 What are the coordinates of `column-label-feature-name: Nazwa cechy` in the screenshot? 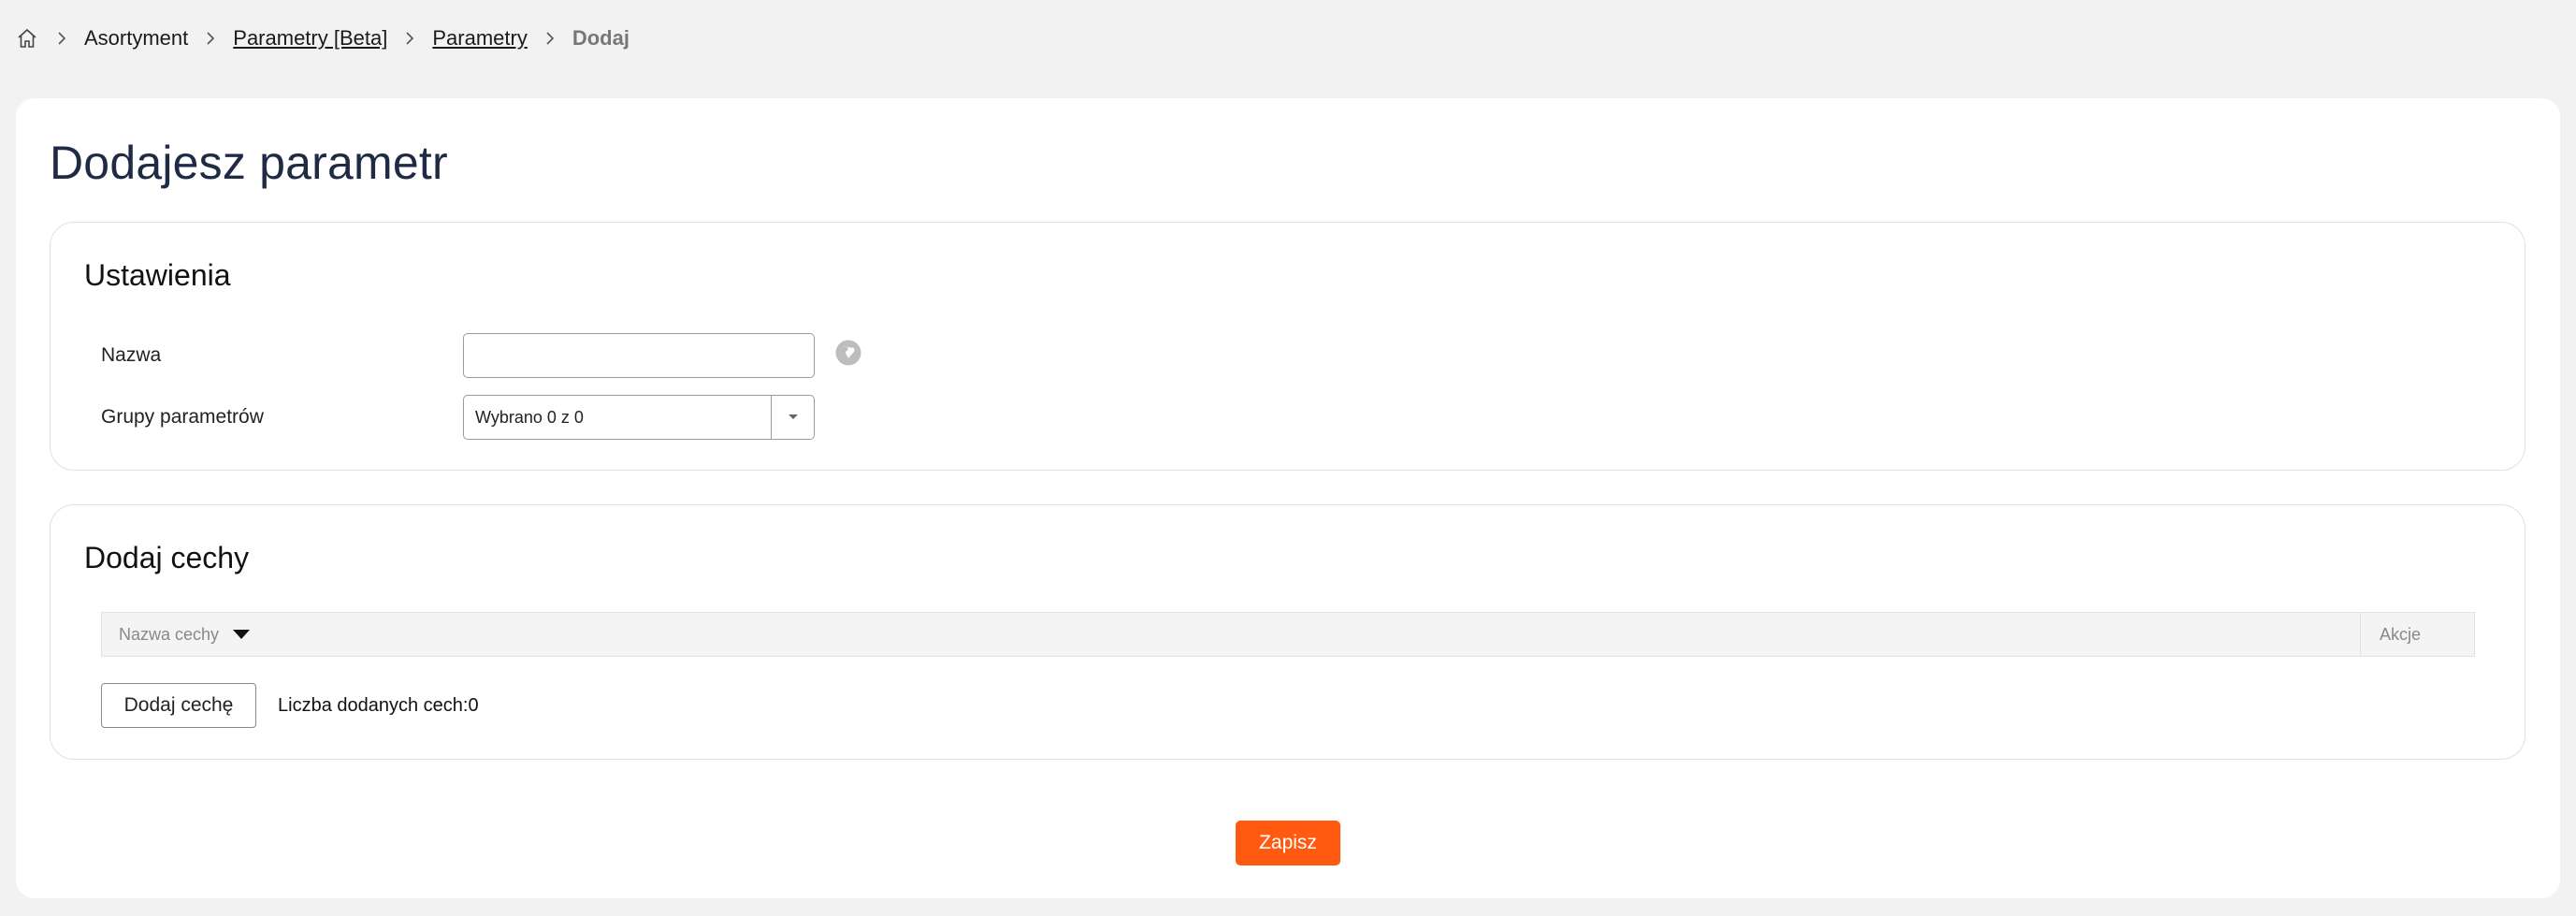 It's located at (169, 634).